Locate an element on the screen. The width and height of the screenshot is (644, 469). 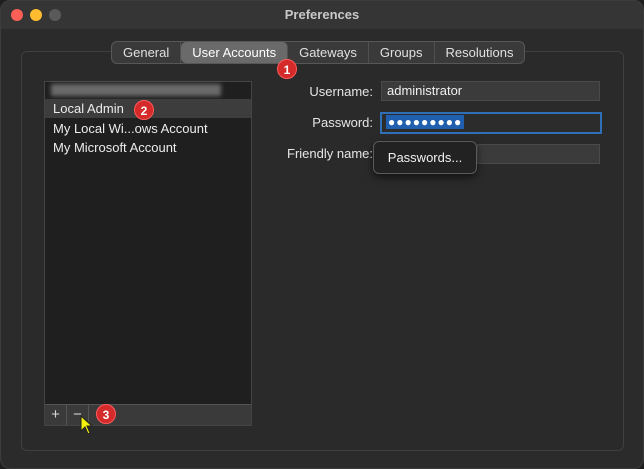
friendly-name-field is located at coordinates (538, 154).